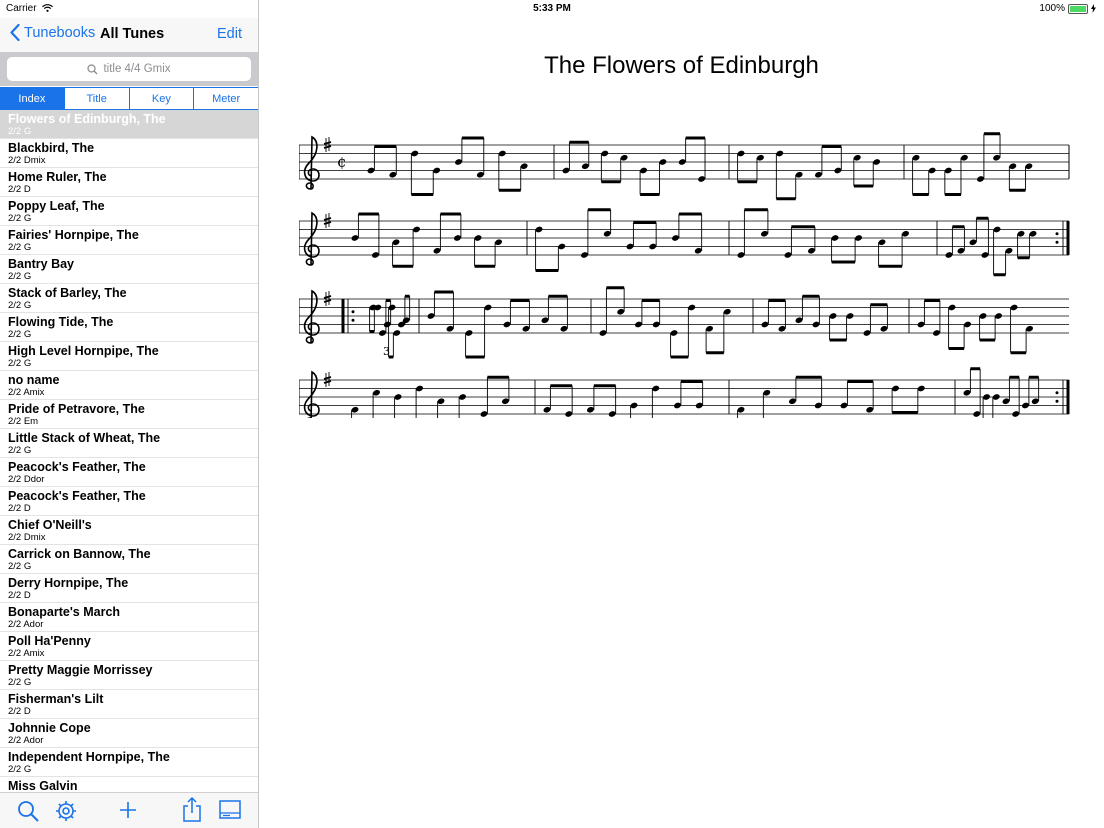  Describe the element at coordinates (129, 733) in the screenshot. I see `tune-list-item: Johnnie Cope 2/2 Ador` at that location.